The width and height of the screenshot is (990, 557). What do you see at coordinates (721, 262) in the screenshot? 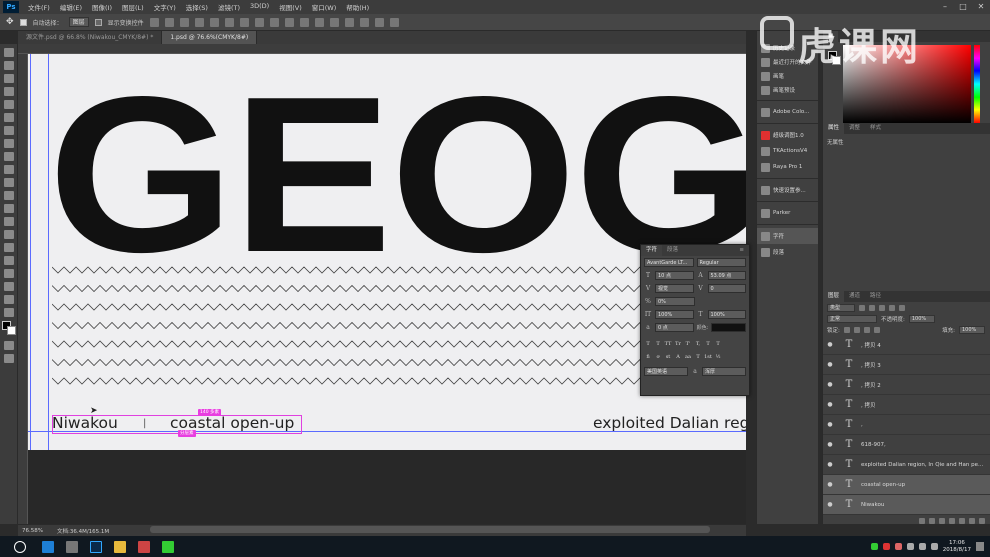
I see `font-style-dropdown: Regular` at bounding box center [721, 262].